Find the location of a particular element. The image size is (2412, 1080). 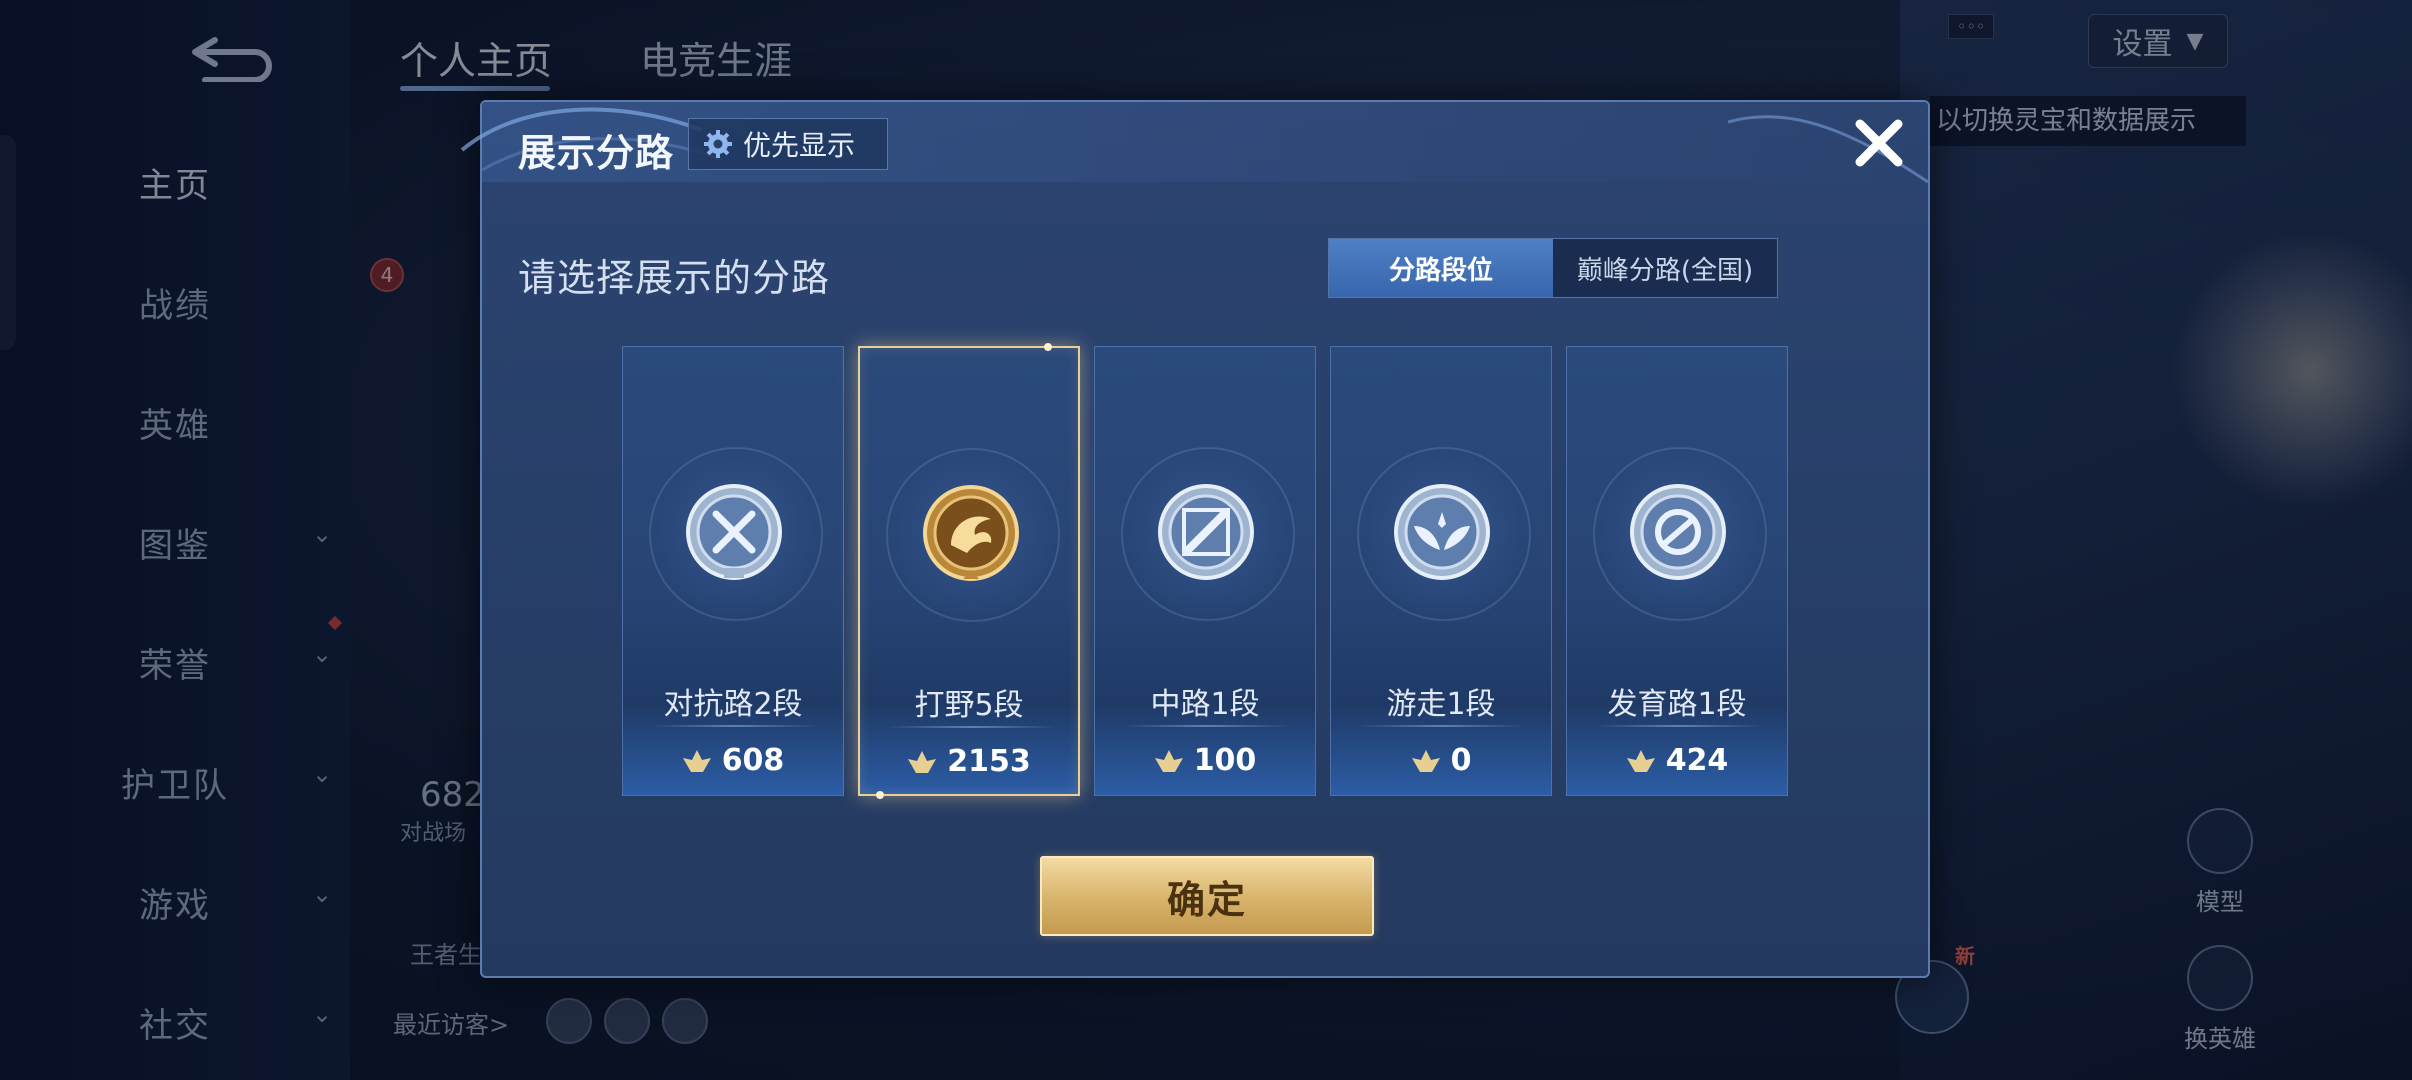

confirm-button: 确定 is located at coordinates (1207, 896).